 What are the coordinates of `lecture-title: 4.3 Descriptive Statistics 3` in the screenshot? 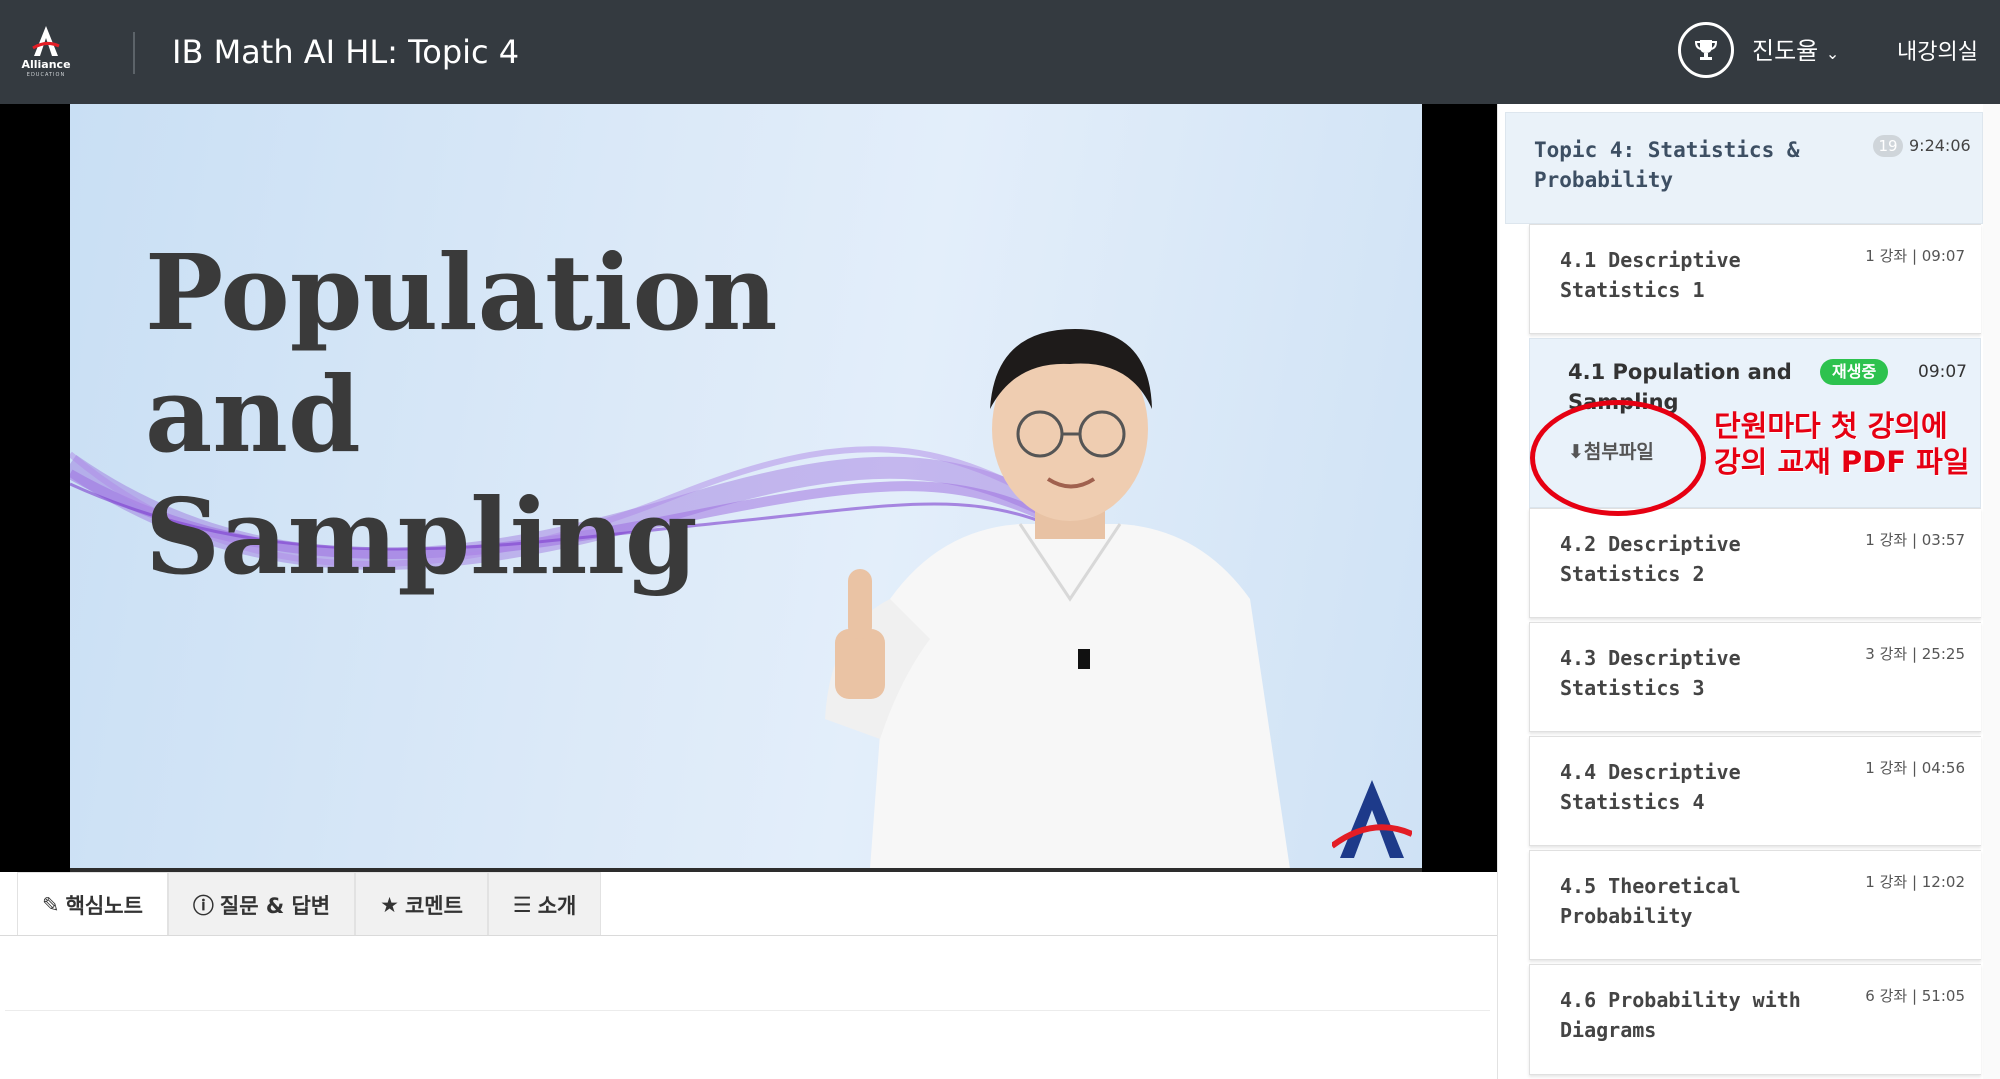 It's located at (1650, 673).